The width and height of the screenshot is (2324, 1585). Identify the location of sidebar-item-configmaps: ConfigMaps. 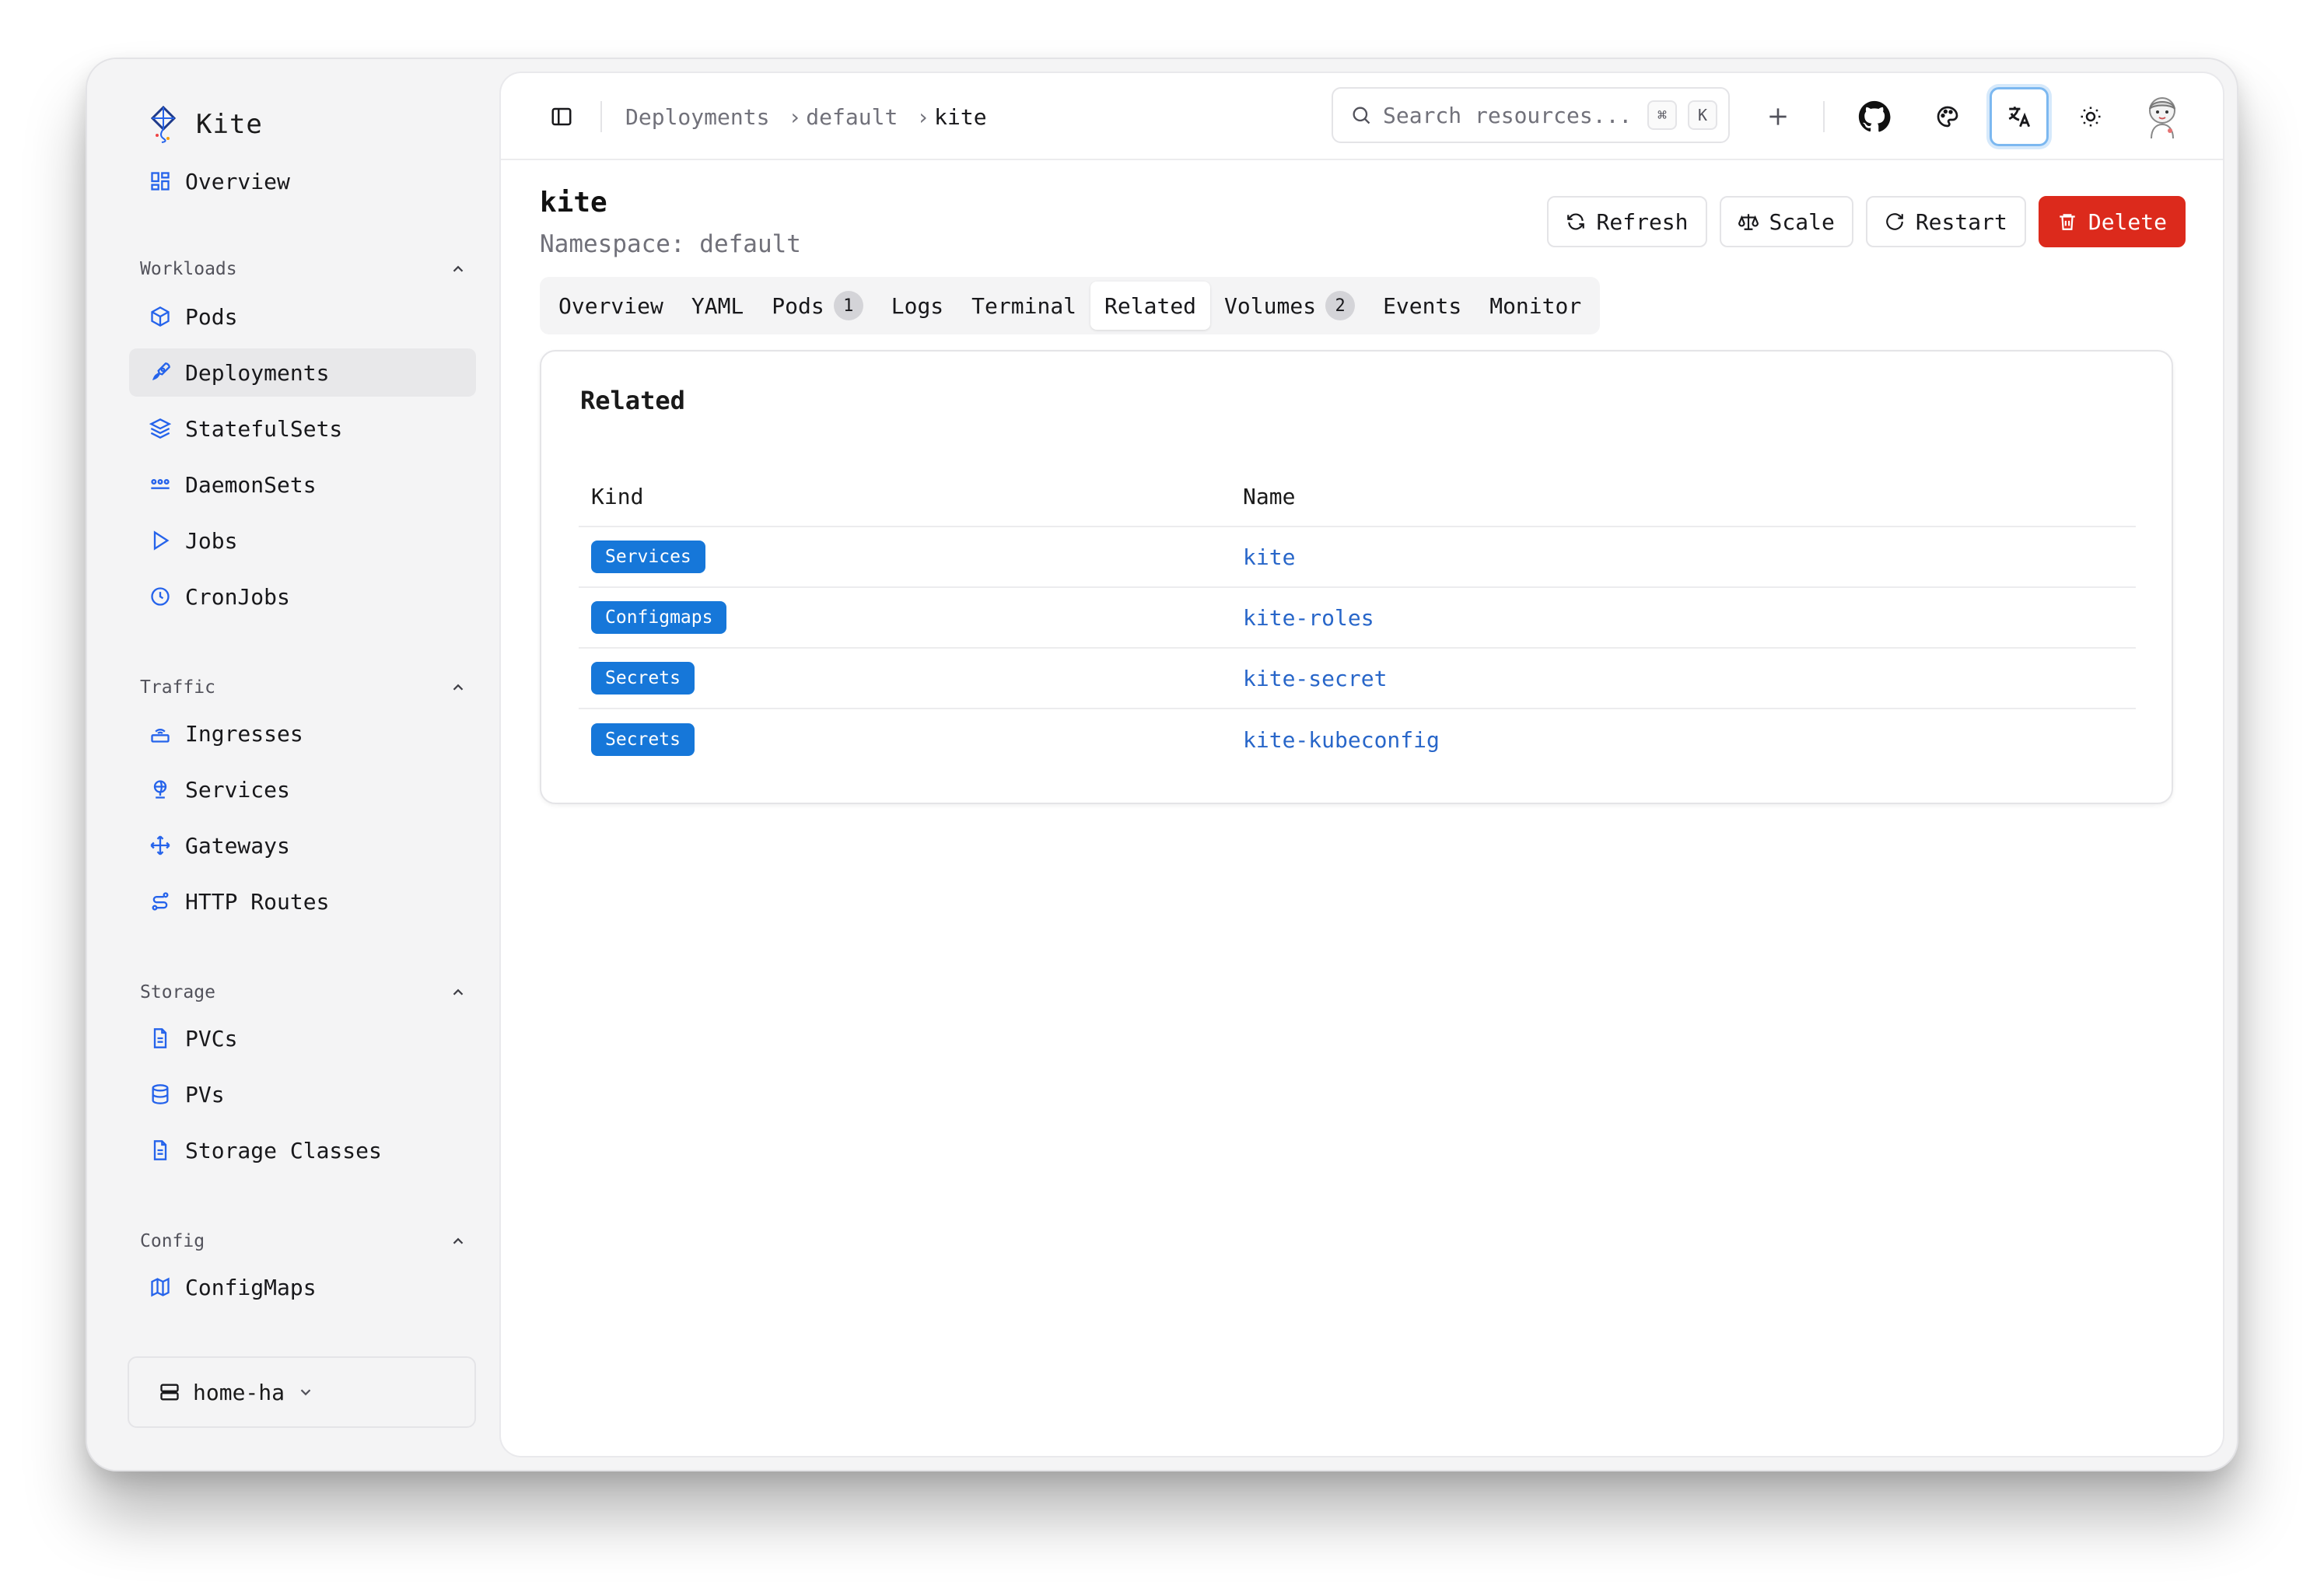
(302, 1287).